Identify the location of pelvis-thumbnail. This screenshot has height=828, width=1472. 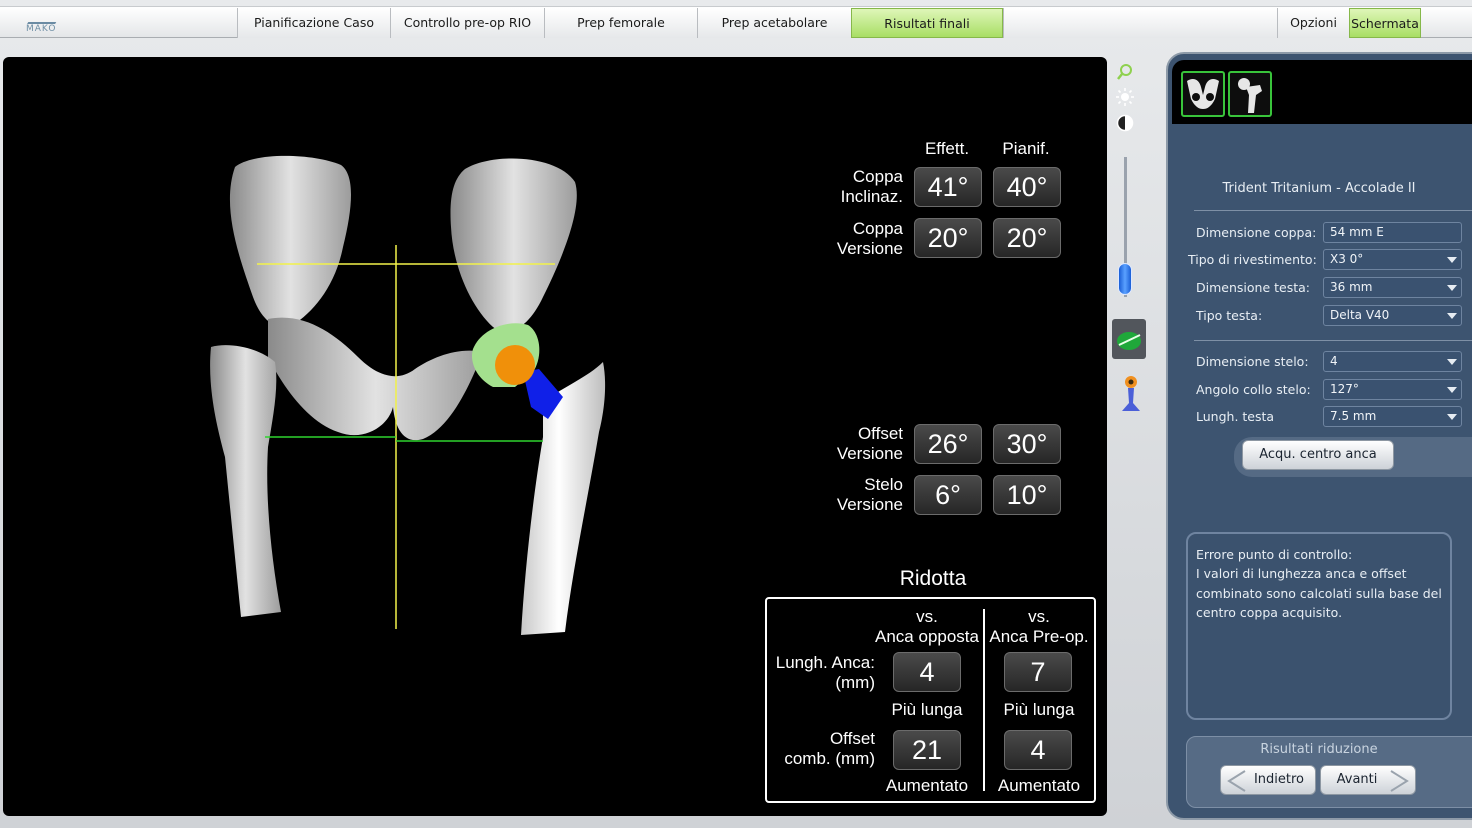
(1203, 94).